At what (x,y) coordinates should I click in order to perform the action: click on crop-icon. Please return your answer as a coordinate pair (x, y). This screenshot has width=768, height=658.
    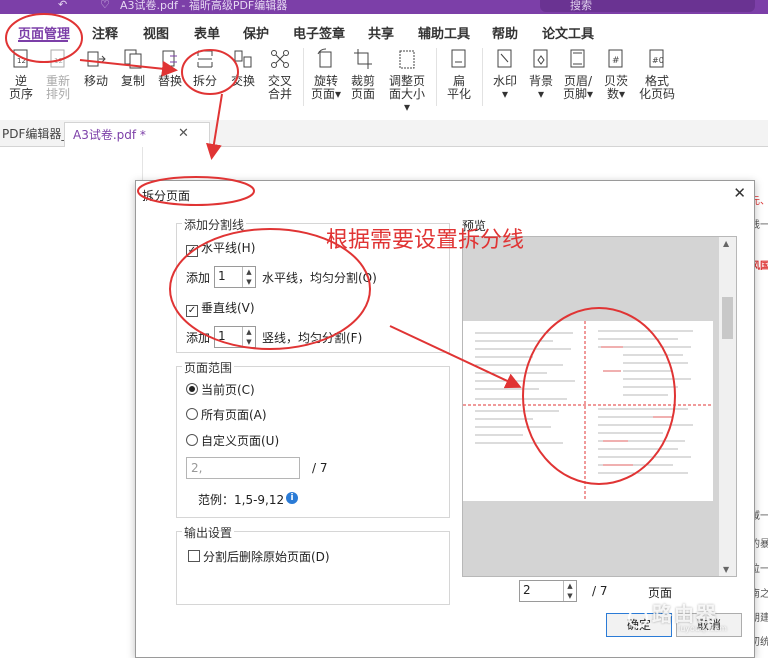
    Looking at the image, I should click on (363, 59).